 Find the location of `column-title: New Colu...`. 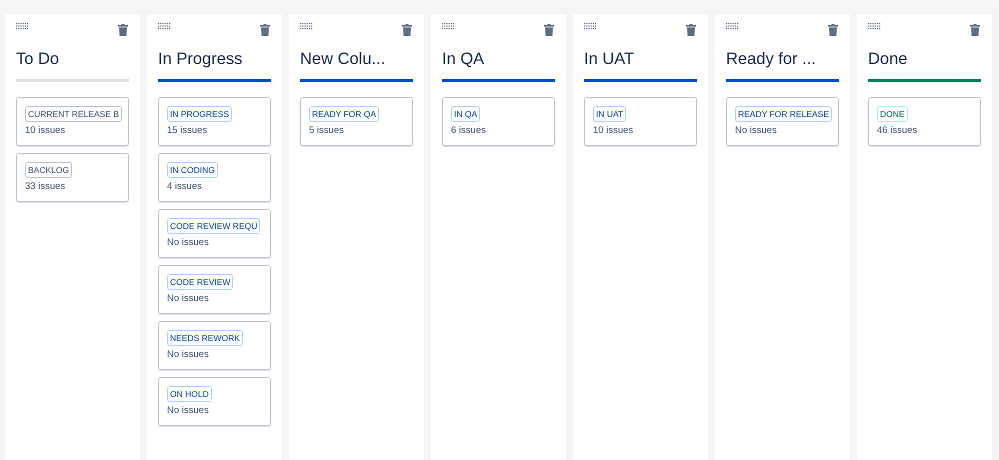

column-title: New Colu... is located at coordinates (343, 60).